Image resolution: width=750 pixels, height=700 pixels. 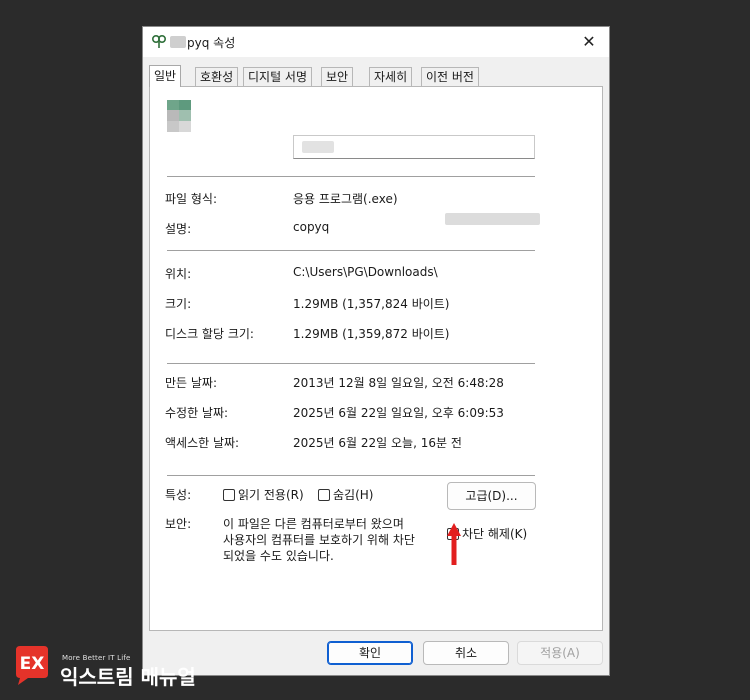 What do you see at coordinates (128, 677) in the screenshot?
I see `brand-name: 익스트림 매뉴얼` at bounding box center [128, 677].